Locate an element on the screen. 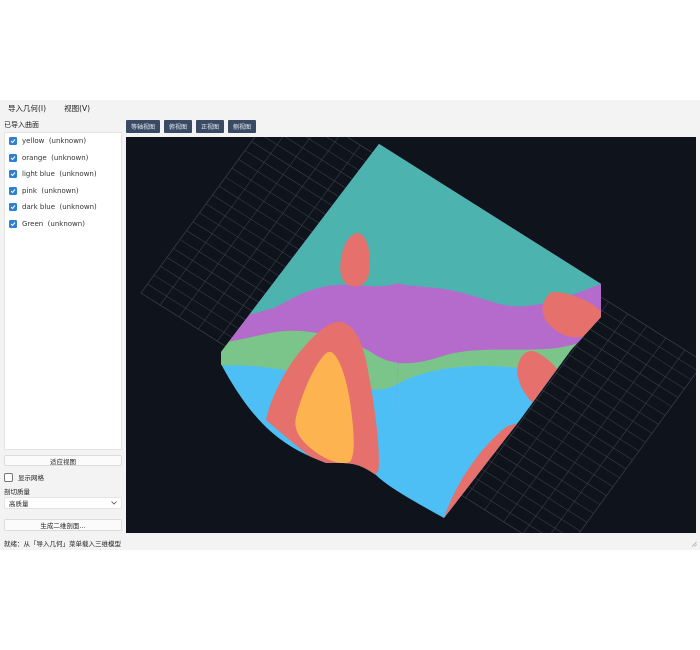  surface-name: Green is located at coordinates (33, 223).